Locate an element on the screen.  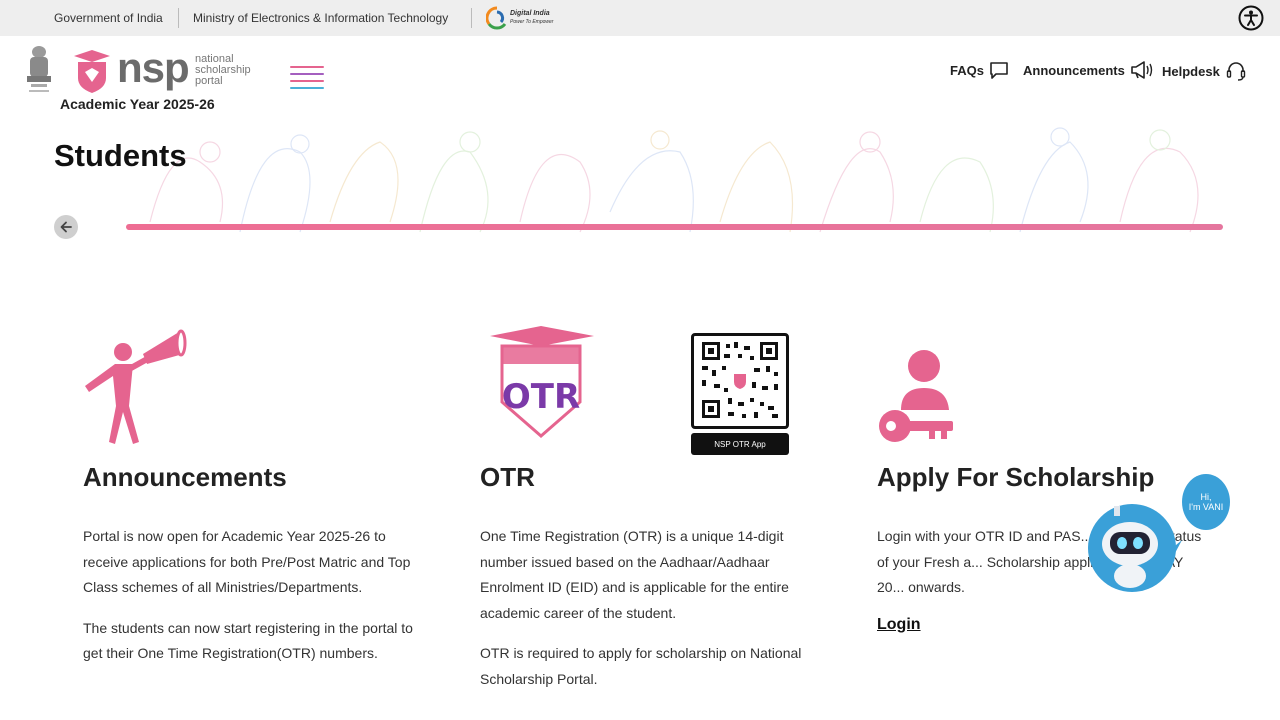
qr-label: NSP OTR App is located at coordinates (740, 444).